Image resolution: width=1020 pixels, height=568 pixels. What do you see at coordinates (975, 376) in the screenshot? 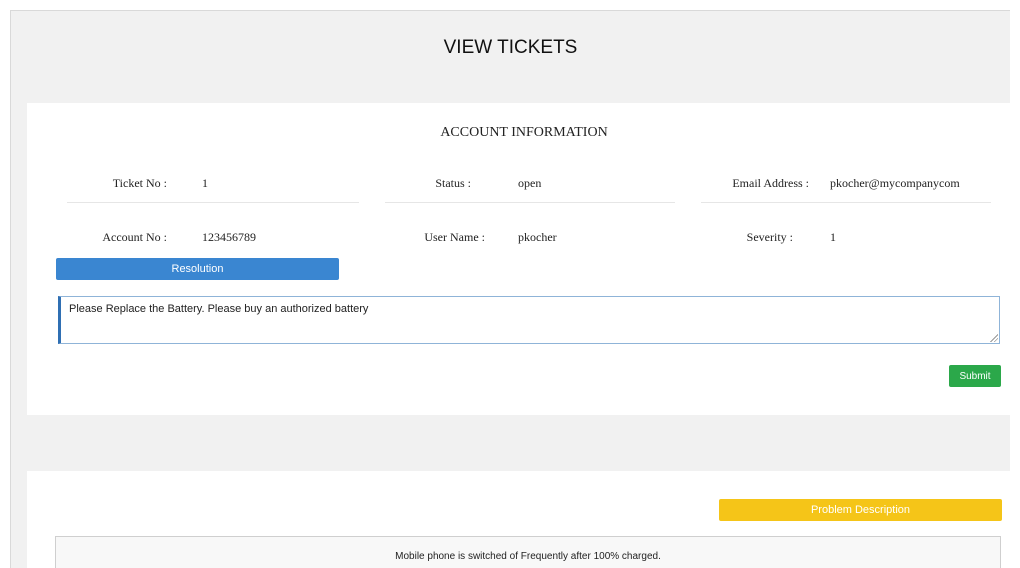
I see `submit-button: Submit` at bounding box center [975, 376].